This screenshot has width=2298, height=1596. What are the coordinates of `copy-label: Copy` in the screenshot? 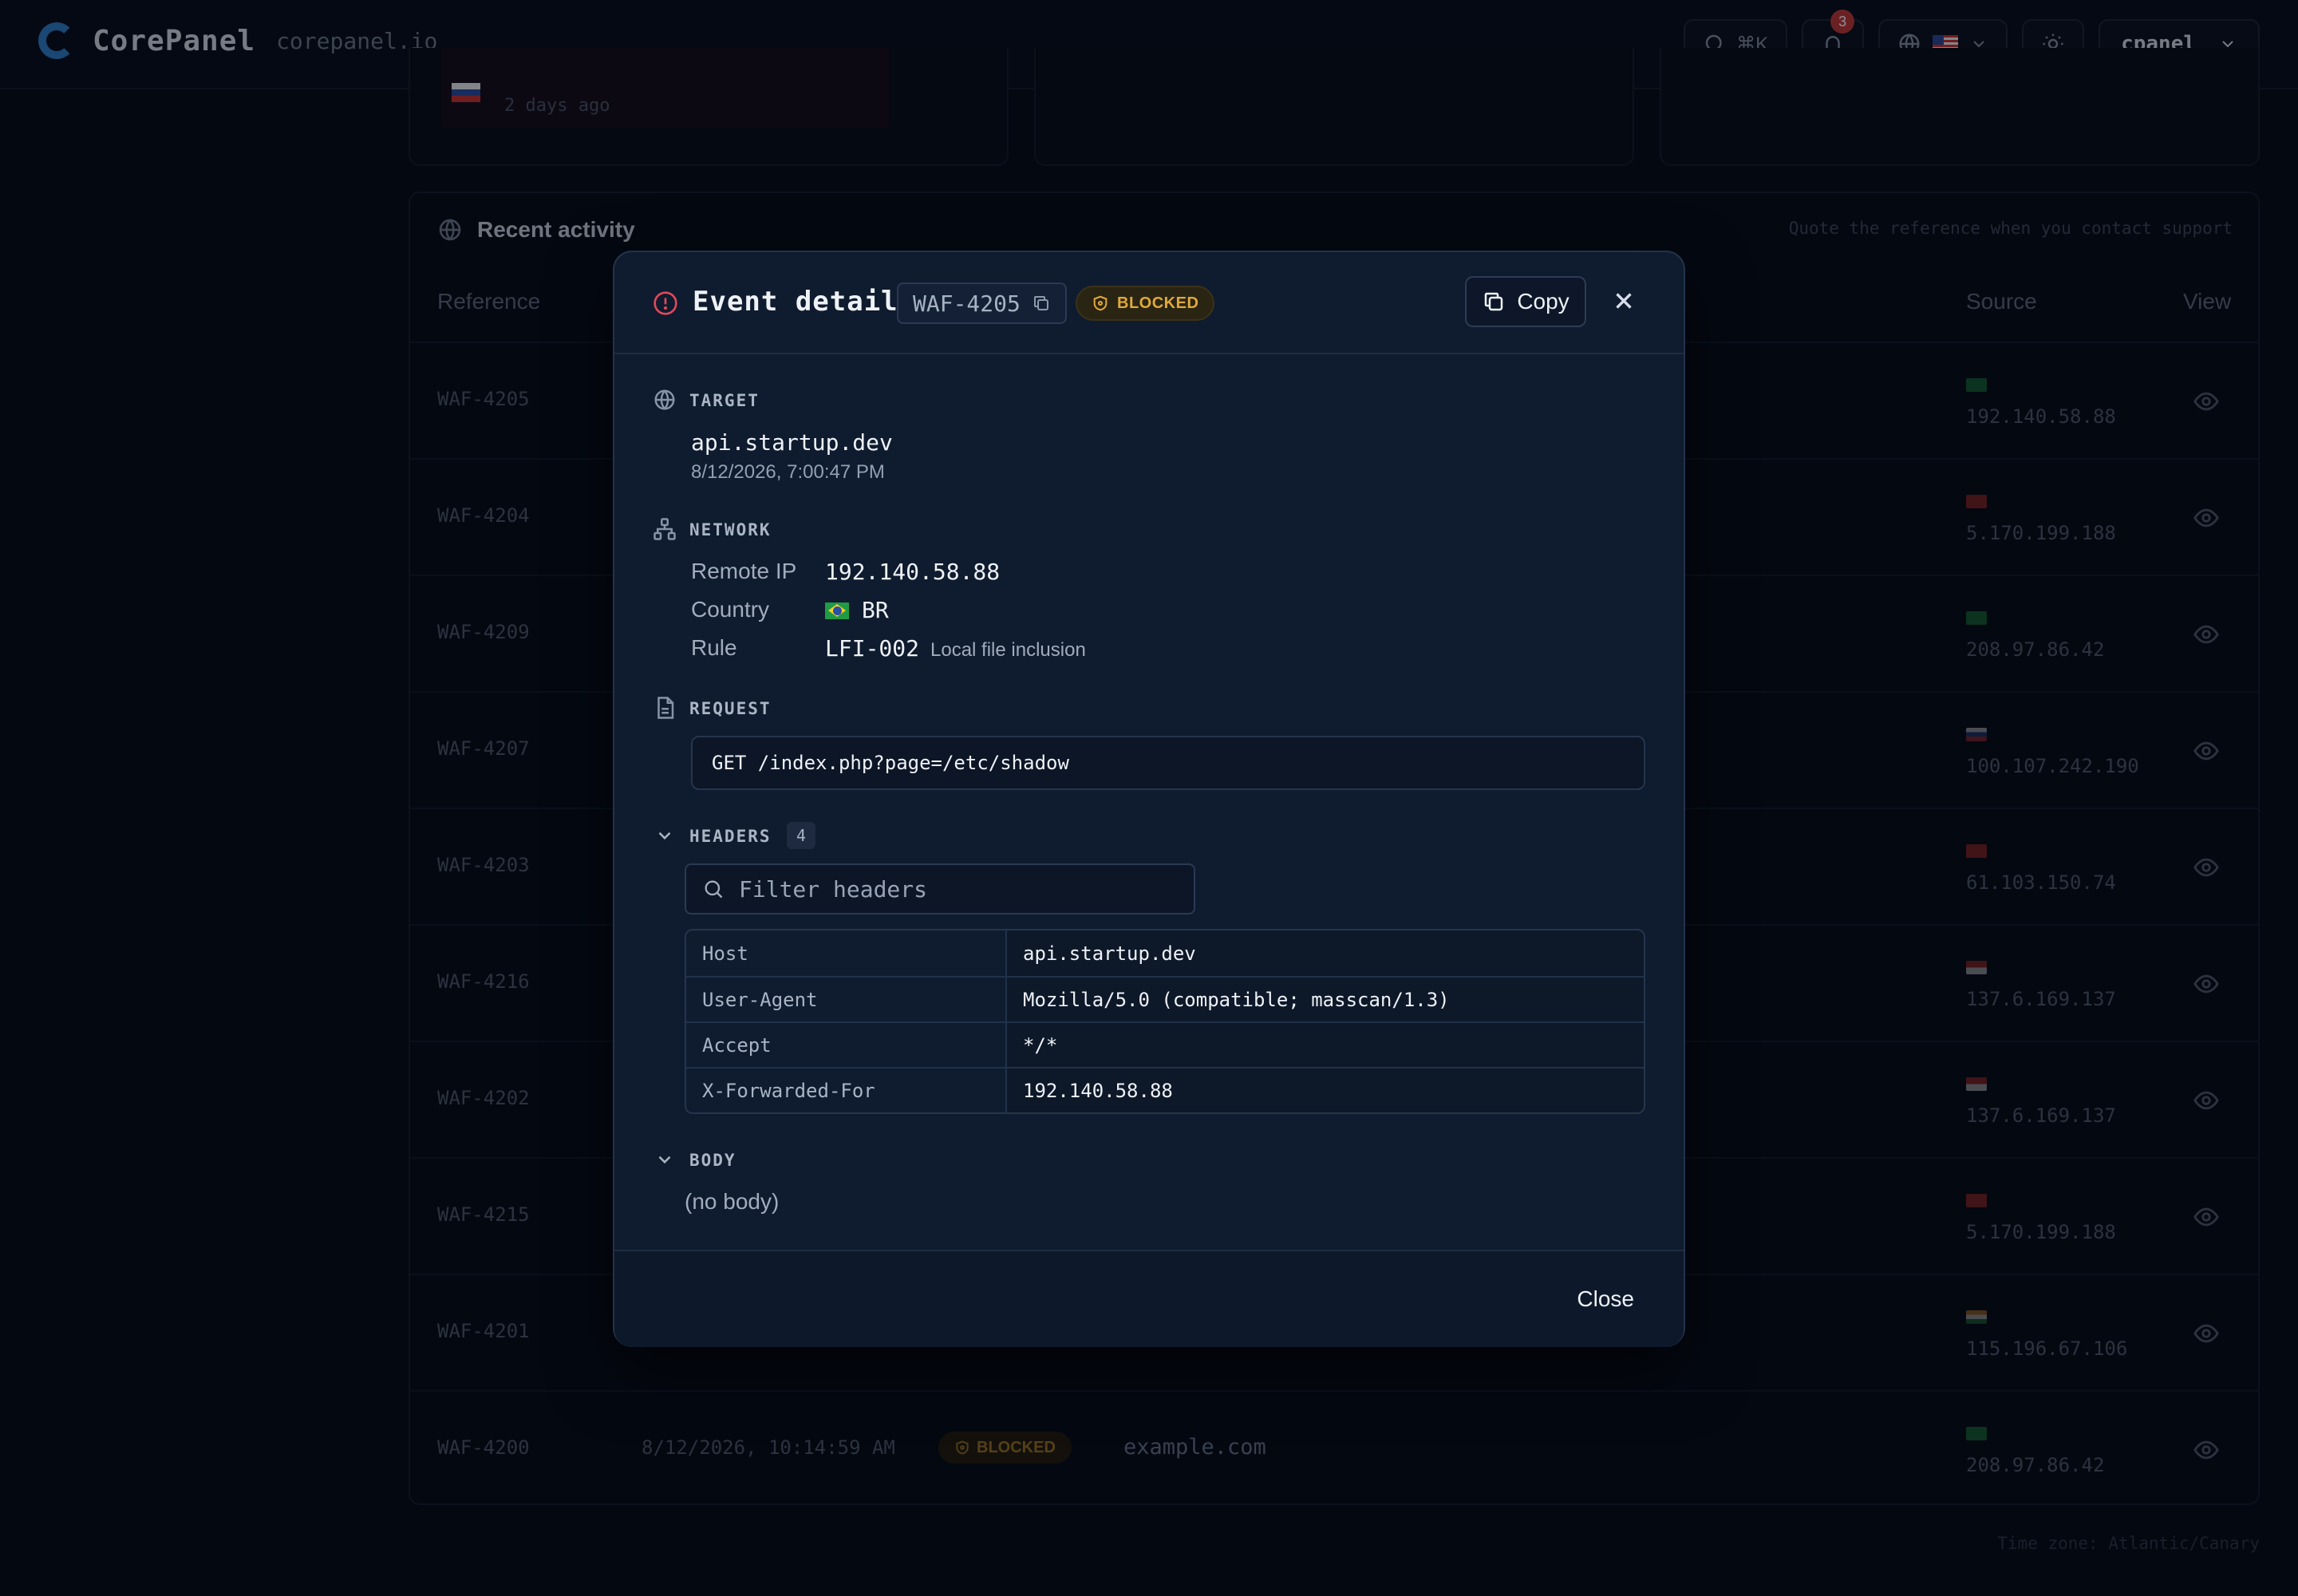 It's located at (1544, 301).